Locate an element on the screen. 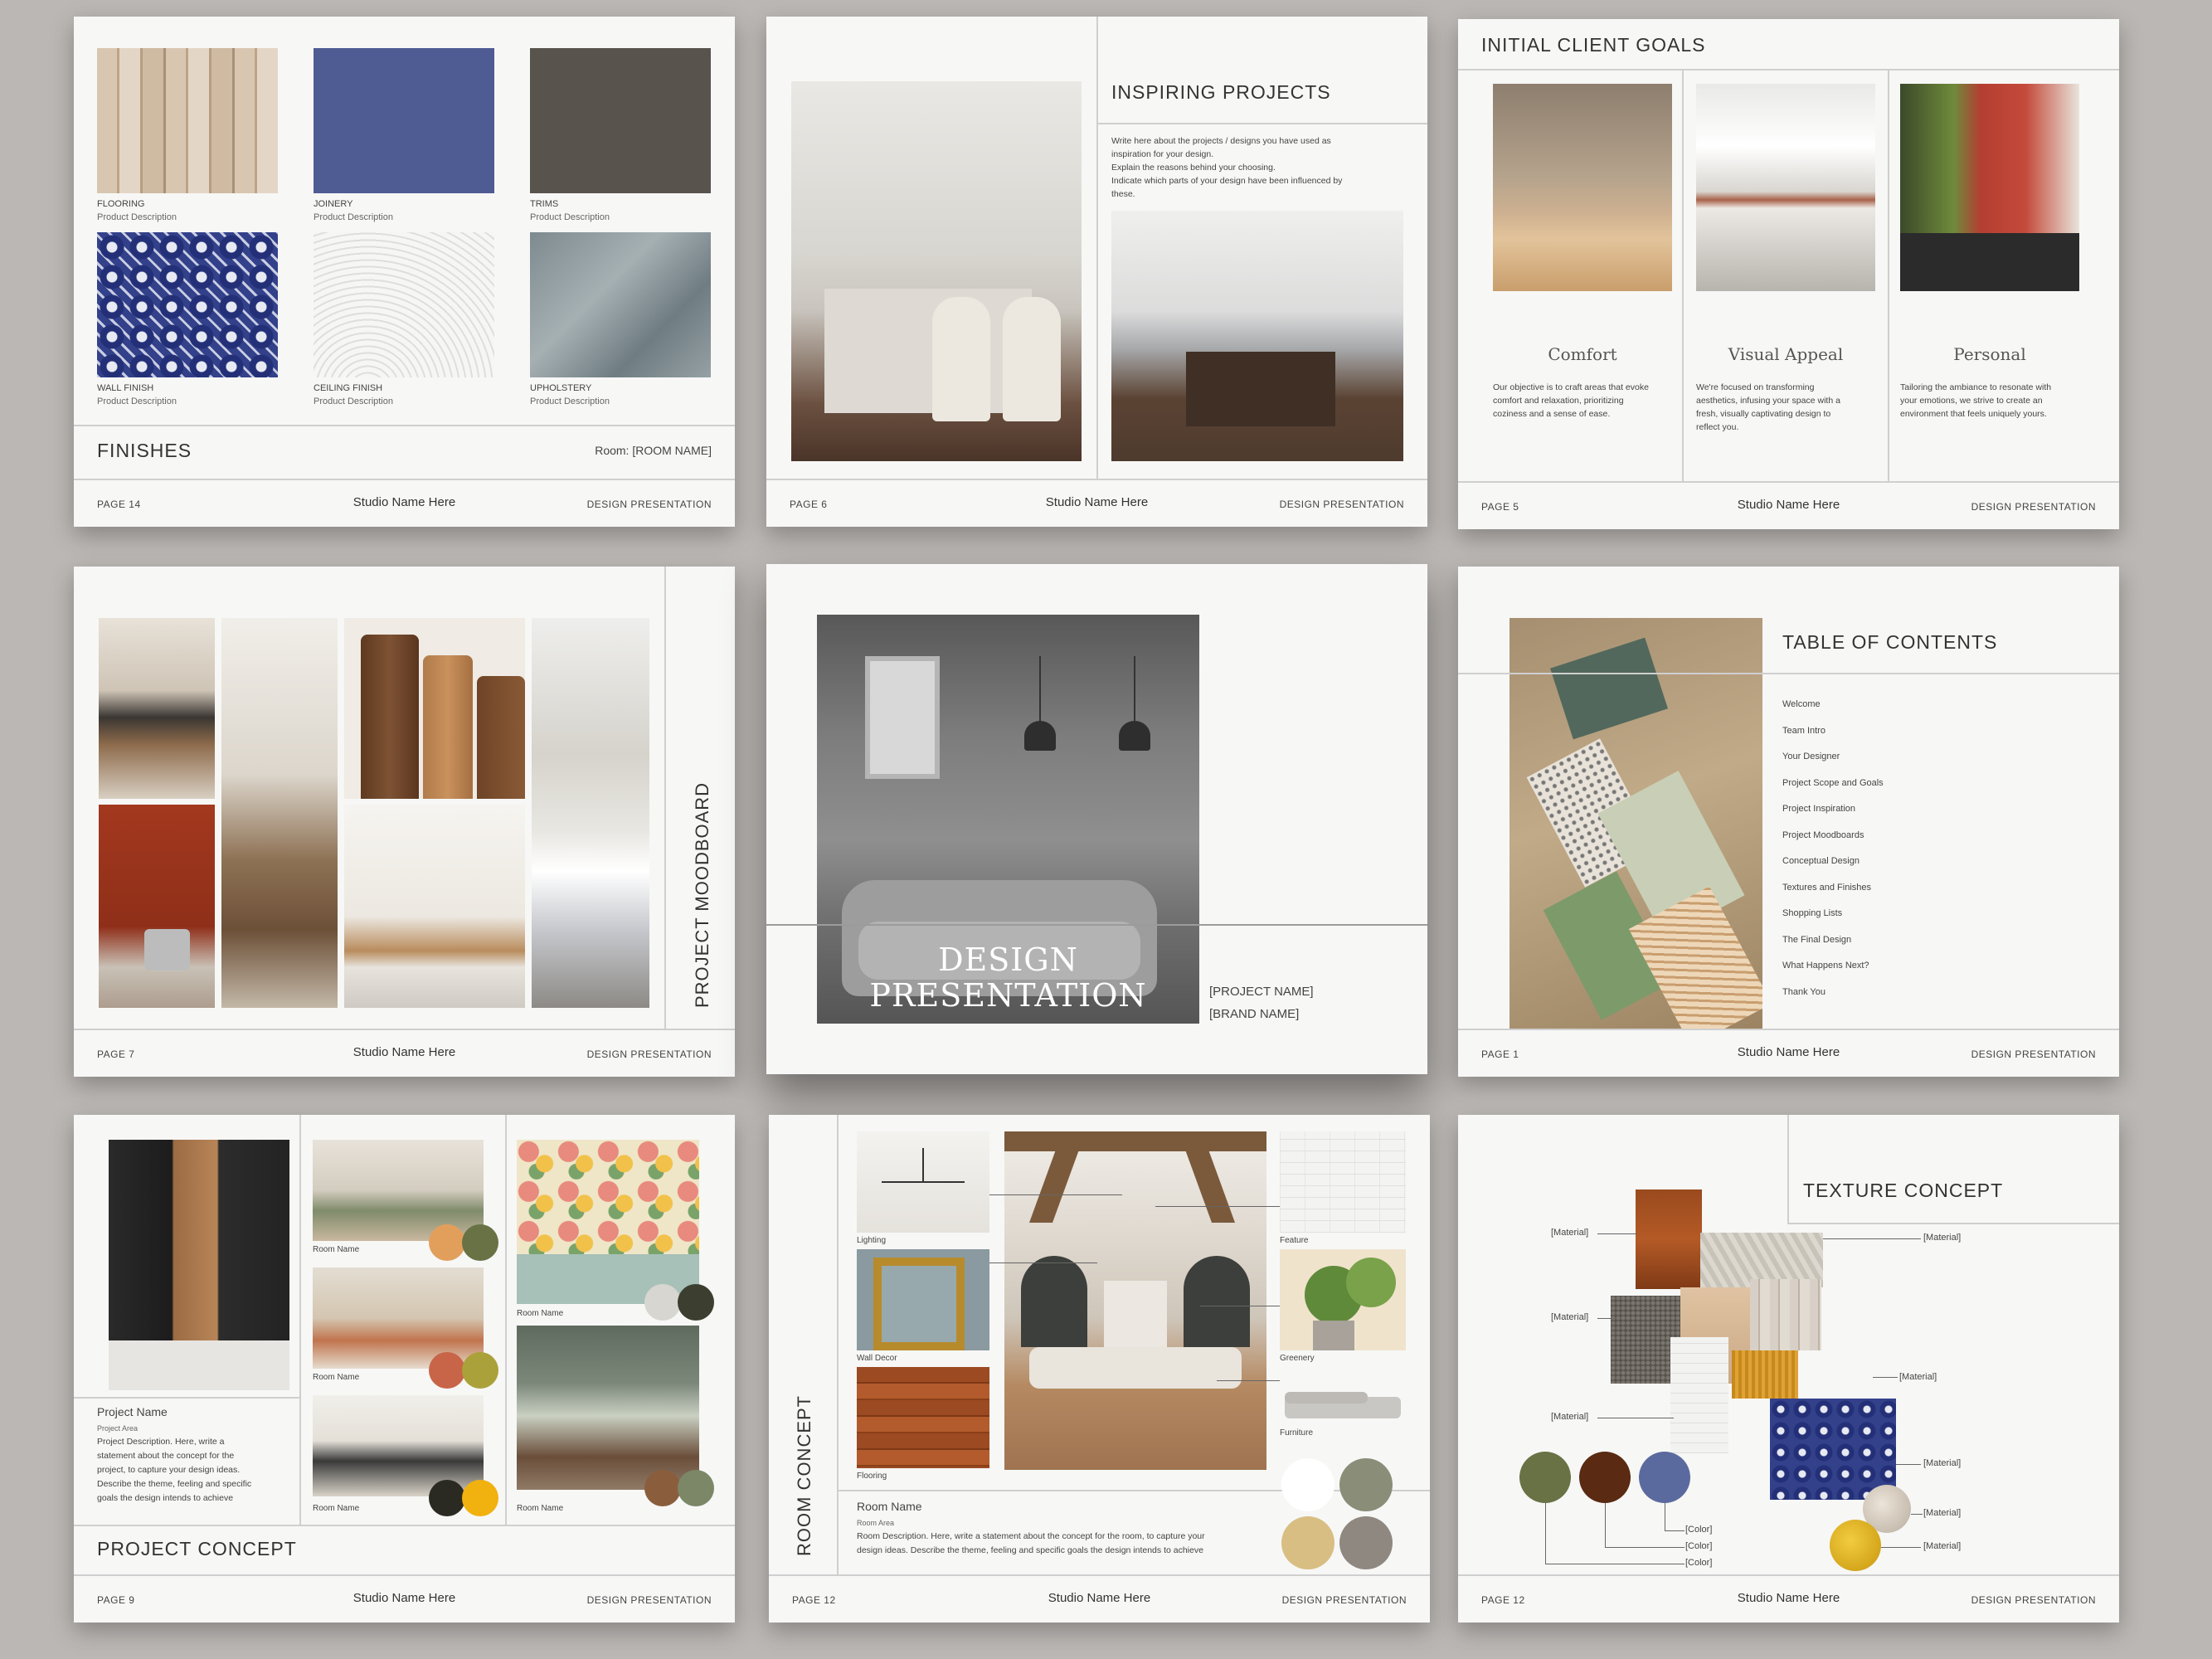 This screenshot has height=1659, width=2212. color-swatch-blue is located at coordinates (1664, 1477).